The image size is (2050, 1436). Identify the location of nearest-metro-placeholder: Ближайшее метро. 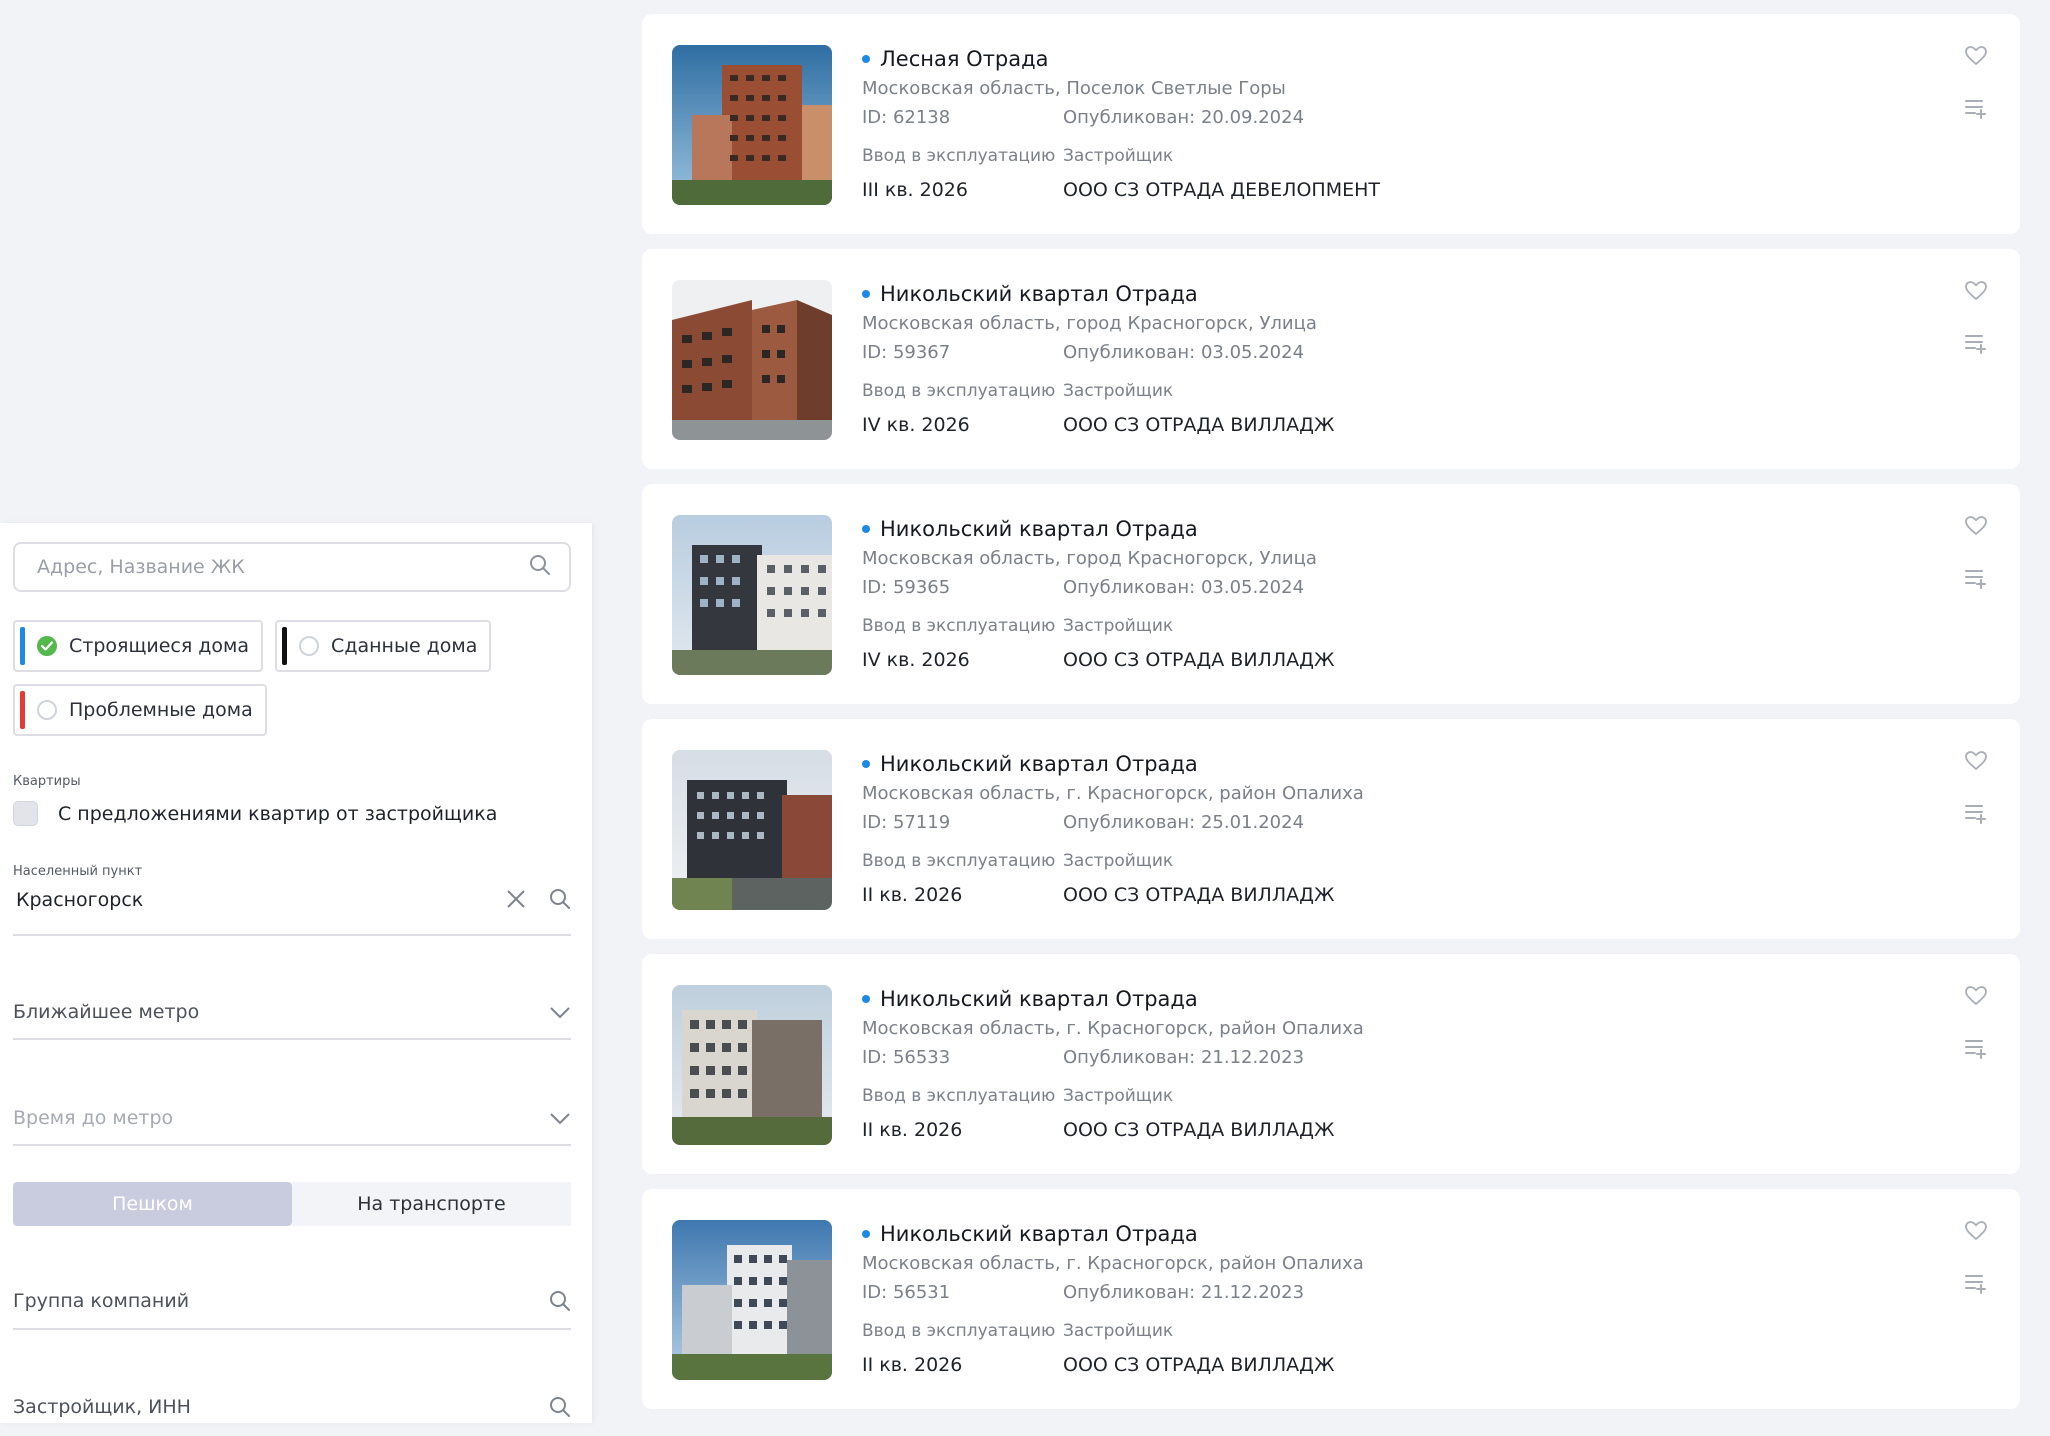
(106, 1012).